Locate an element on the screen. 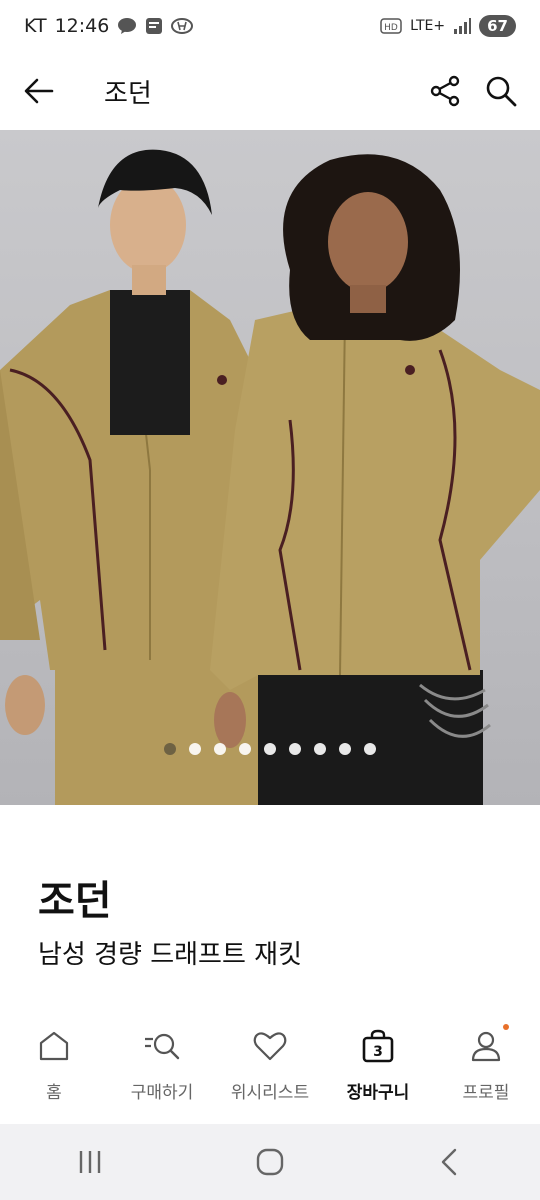 The image size is (540, 1200). share-button is located at coordinates (445, 91).